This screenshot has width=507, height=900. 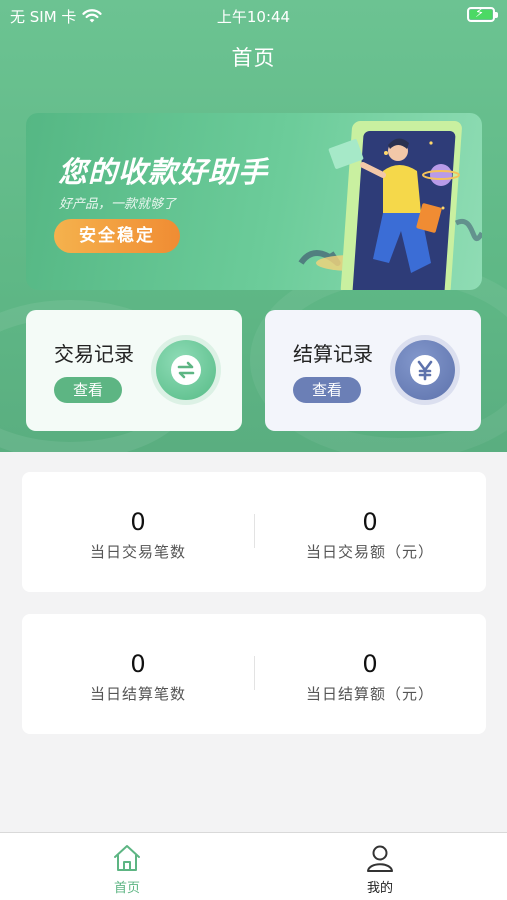 What do you see at coordinates (253, 58) in the screenshot?
I see `page-title: 首页` at bounding box center [253, 58].